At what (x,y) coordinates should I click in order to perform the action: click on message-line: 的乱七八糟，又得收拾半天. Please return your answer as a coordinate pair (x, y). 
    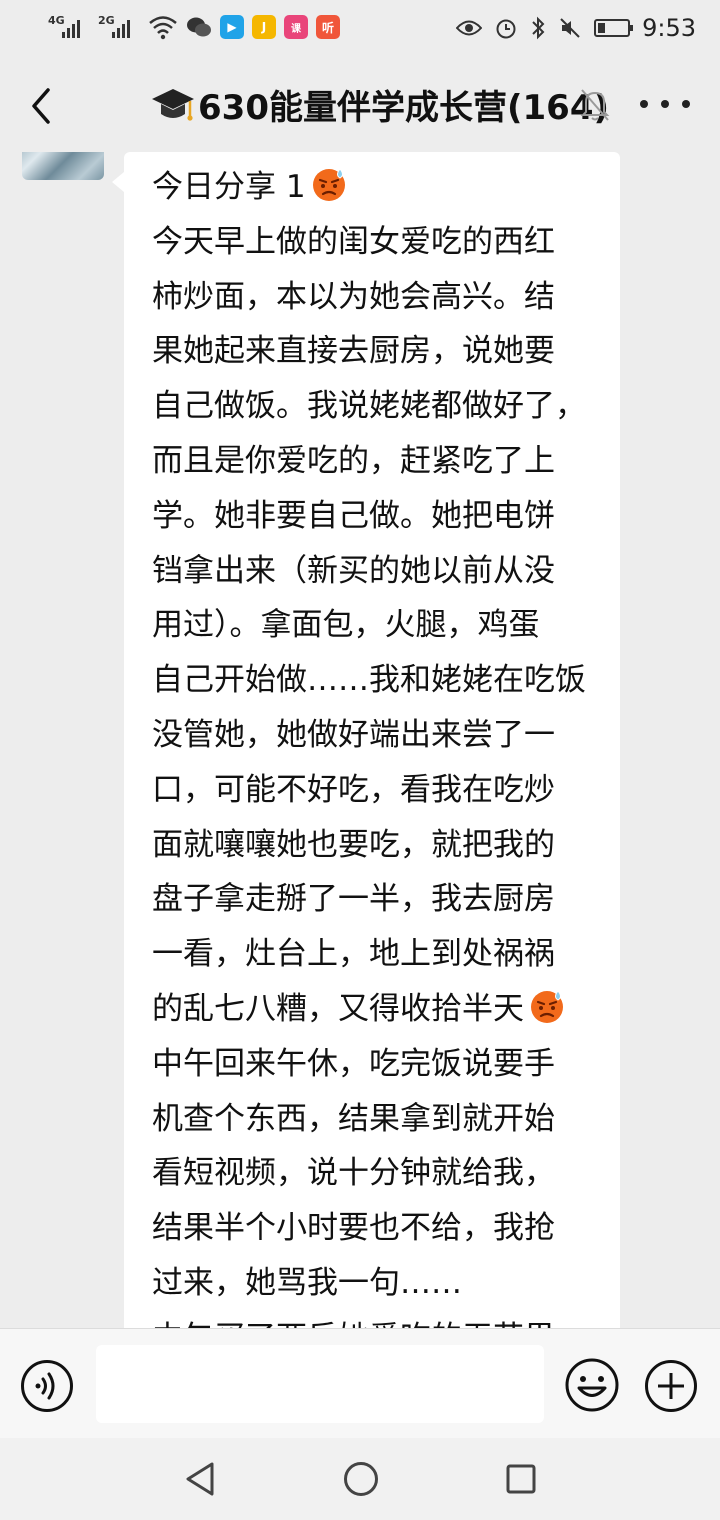
    Looking at the image, I should click on (378, 1009).